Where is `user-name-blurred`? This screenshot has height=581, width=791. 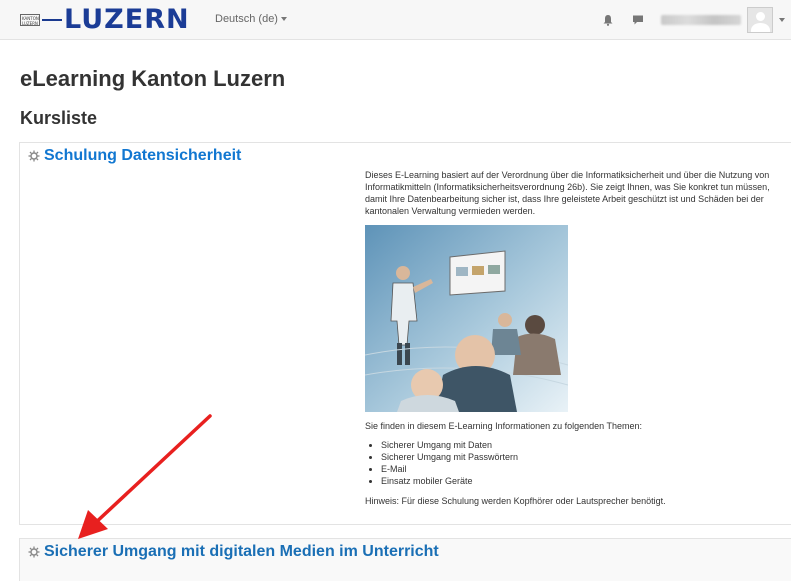 user-name-blurred is located at coordinates (701, 20).